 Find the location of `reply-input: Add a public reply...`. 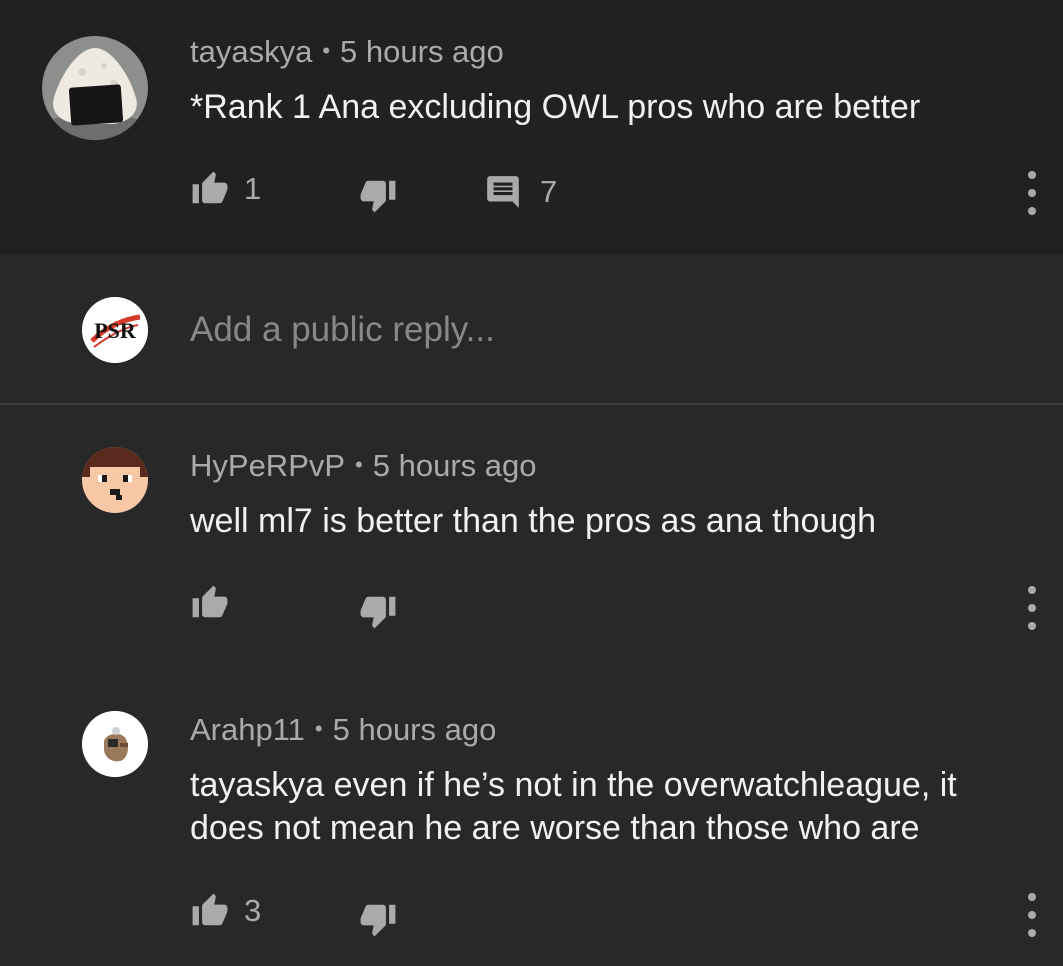

reply-input: Add a public reply... is located at coordinates (342, 330).